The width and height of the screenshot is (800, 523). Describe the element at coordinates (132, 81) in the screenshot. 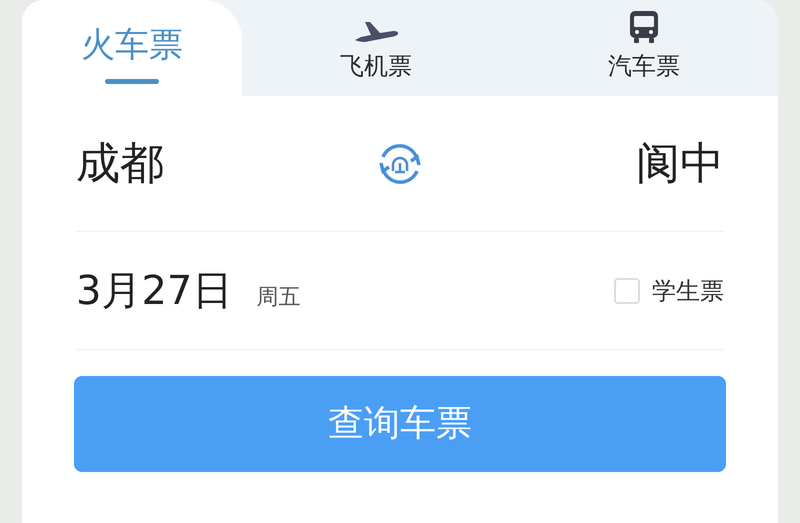

I see `tab-underline` at that location.